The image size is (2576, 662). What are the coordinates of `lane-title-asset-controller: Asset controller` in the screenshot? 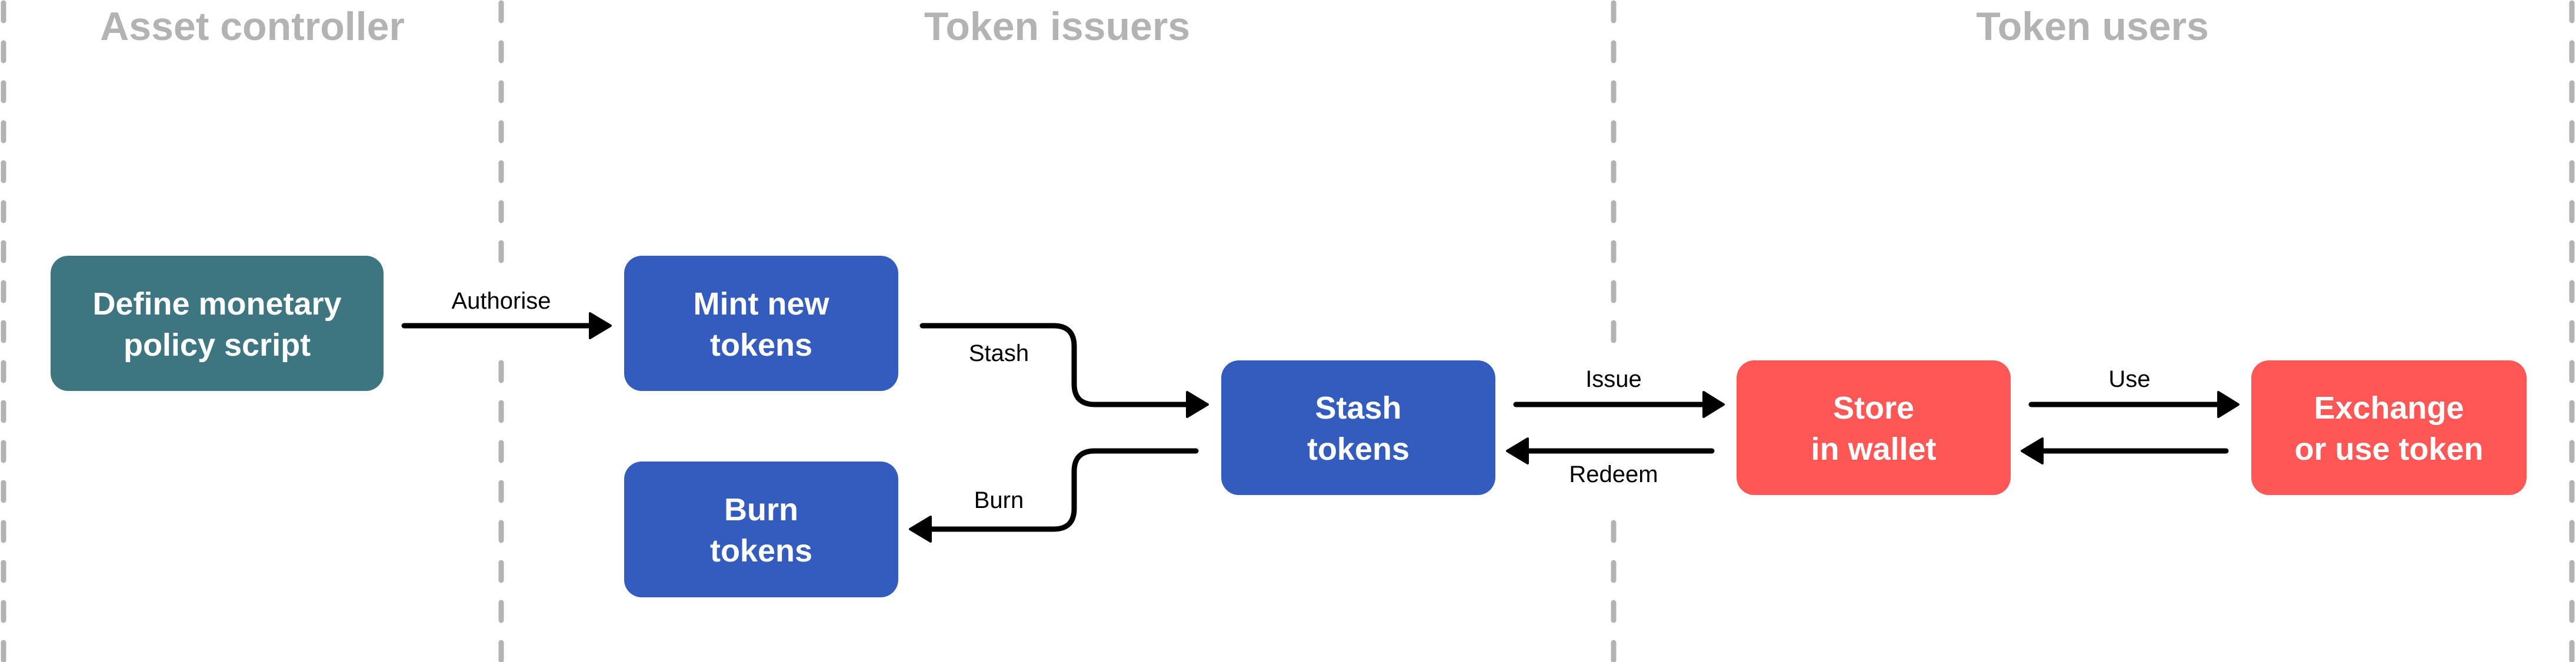 It's located at (253, 26).